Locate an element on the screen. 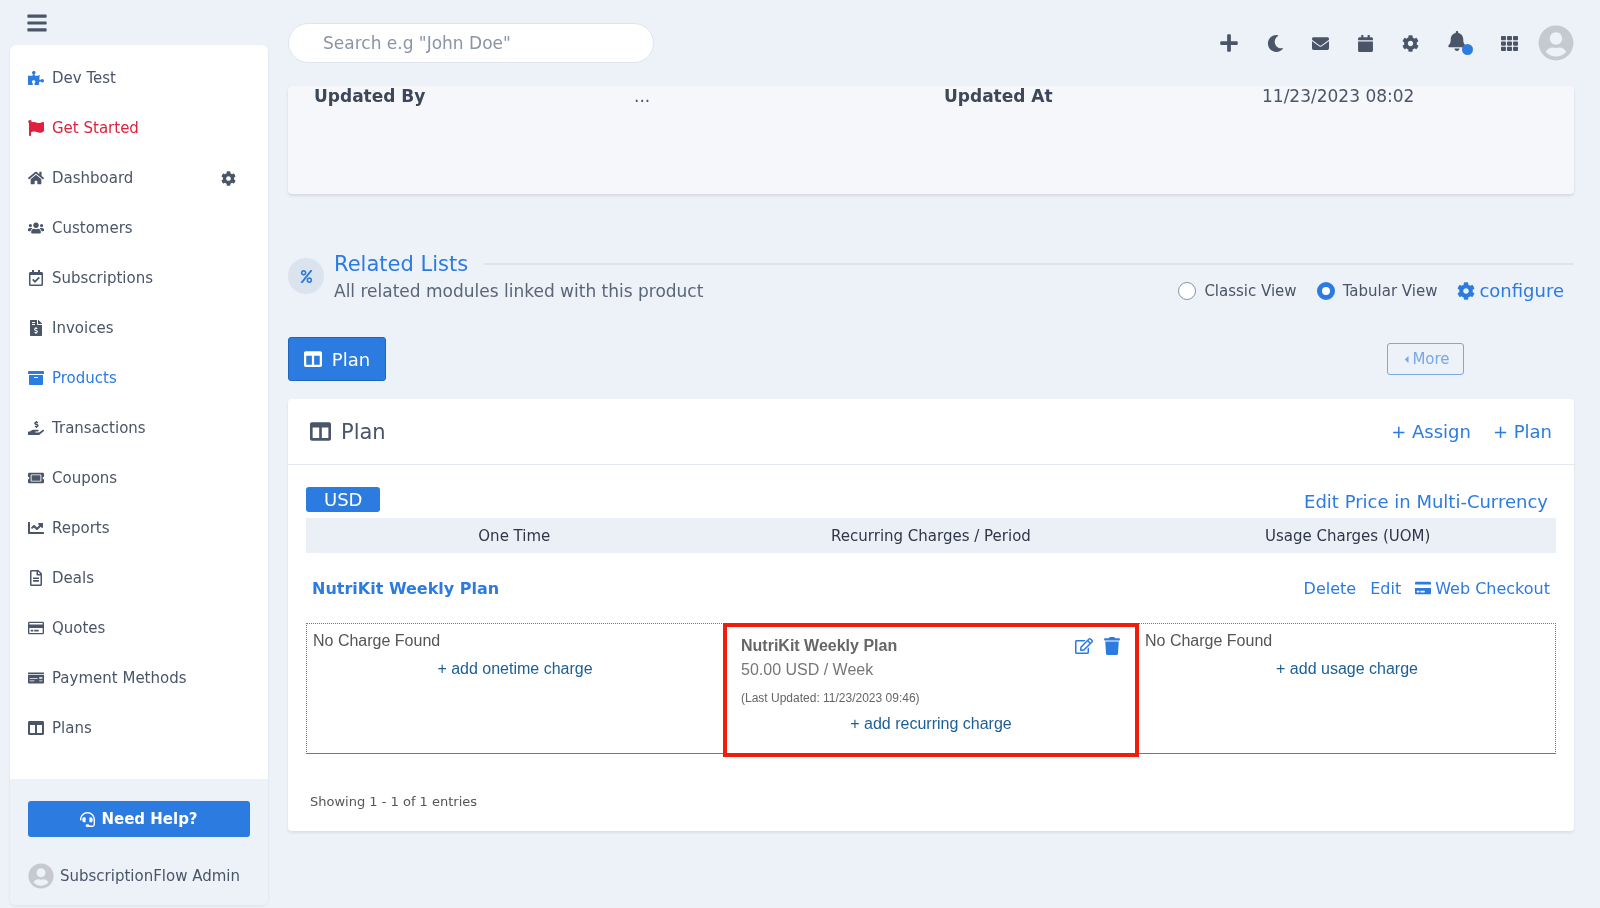 The image size is (1600, 908). sidebar-item: Customers is located at coordinates (139, 228).